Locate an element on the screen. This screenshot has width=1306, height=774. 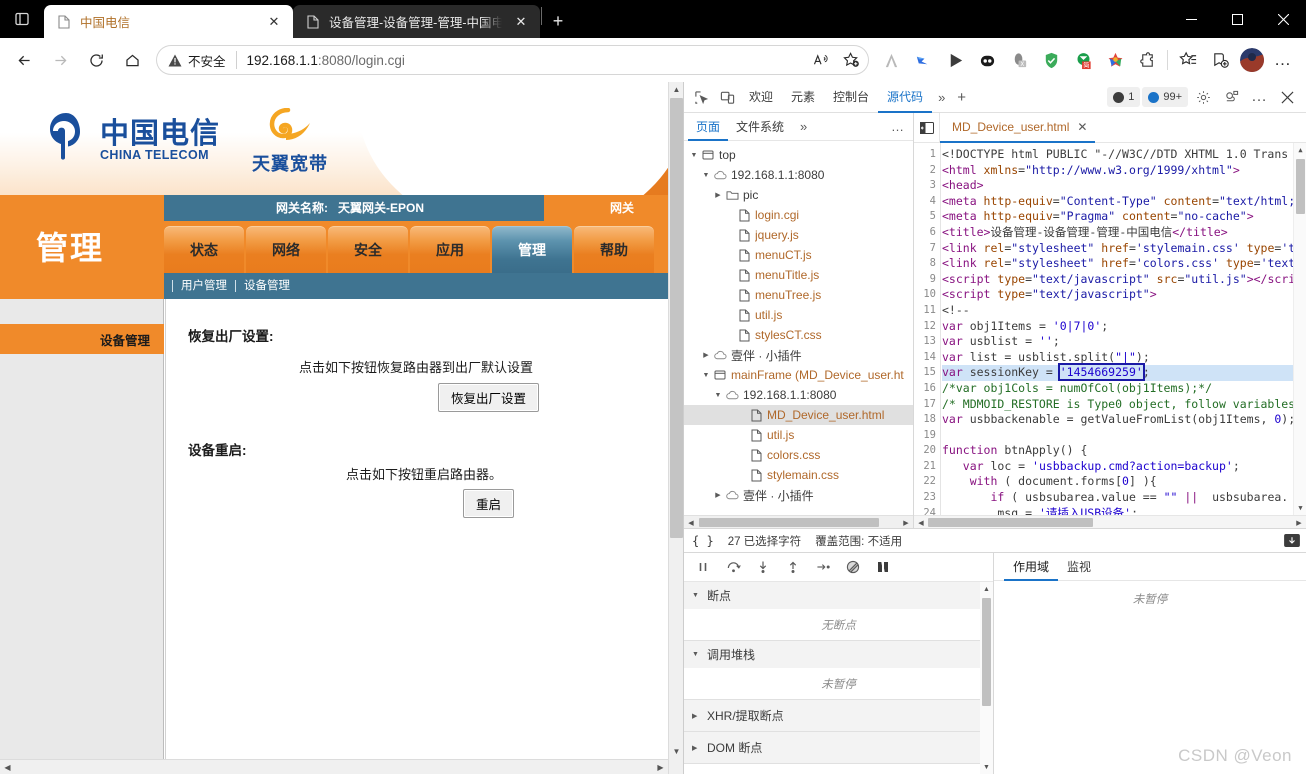
collections-icon is located at coordinates (1188, 60).